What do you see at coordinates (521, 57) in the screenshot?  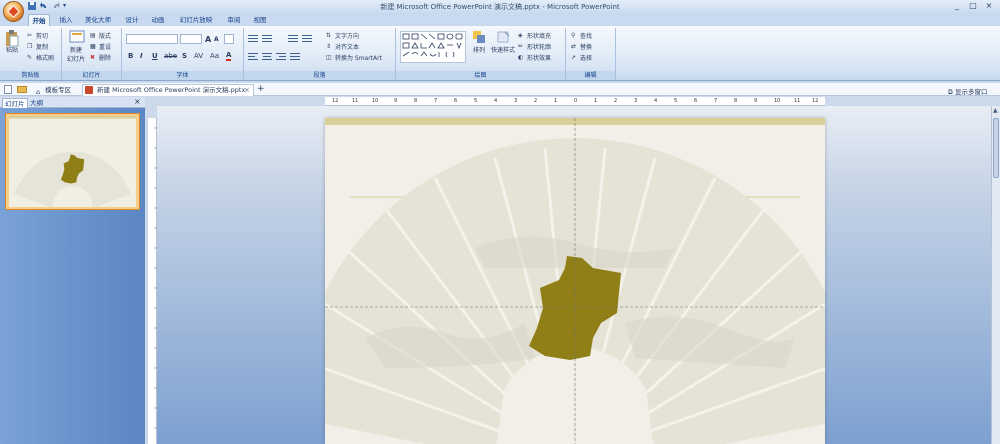 I see `effects-icon: ◐` at bounding box center [521, 57].